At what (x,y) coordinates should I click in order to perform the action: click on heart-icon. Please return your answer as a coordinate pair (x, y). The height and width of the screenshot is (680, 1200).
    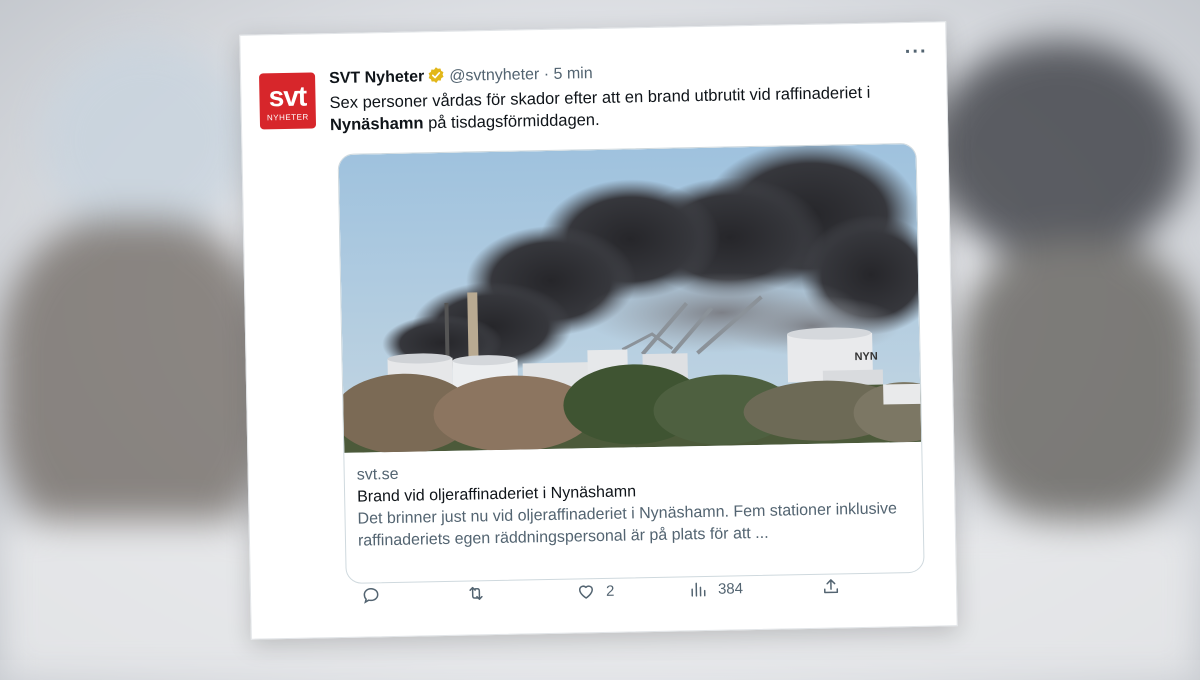
    Looking at the image, I should click on (585, 592).